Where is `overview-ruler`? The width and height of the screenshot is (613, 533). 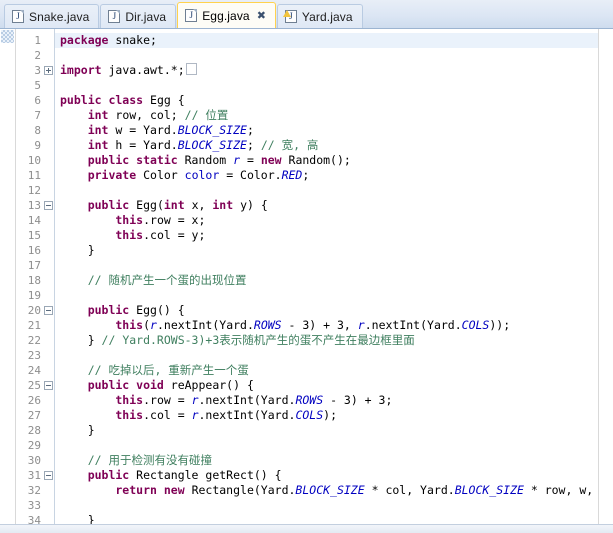
overview-ruler is located at coordinates (605, 276).